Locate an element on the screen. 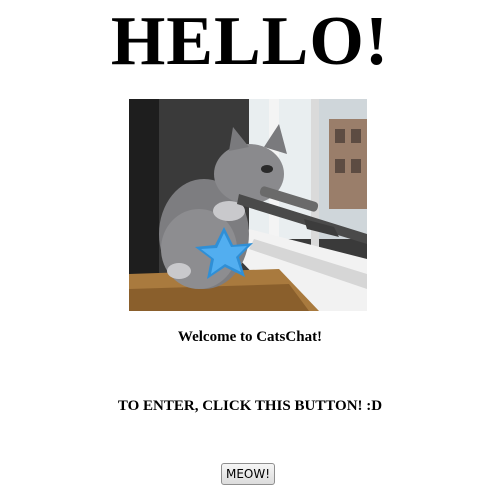  page-title: HELLO! is located at coordinates (250, 41).